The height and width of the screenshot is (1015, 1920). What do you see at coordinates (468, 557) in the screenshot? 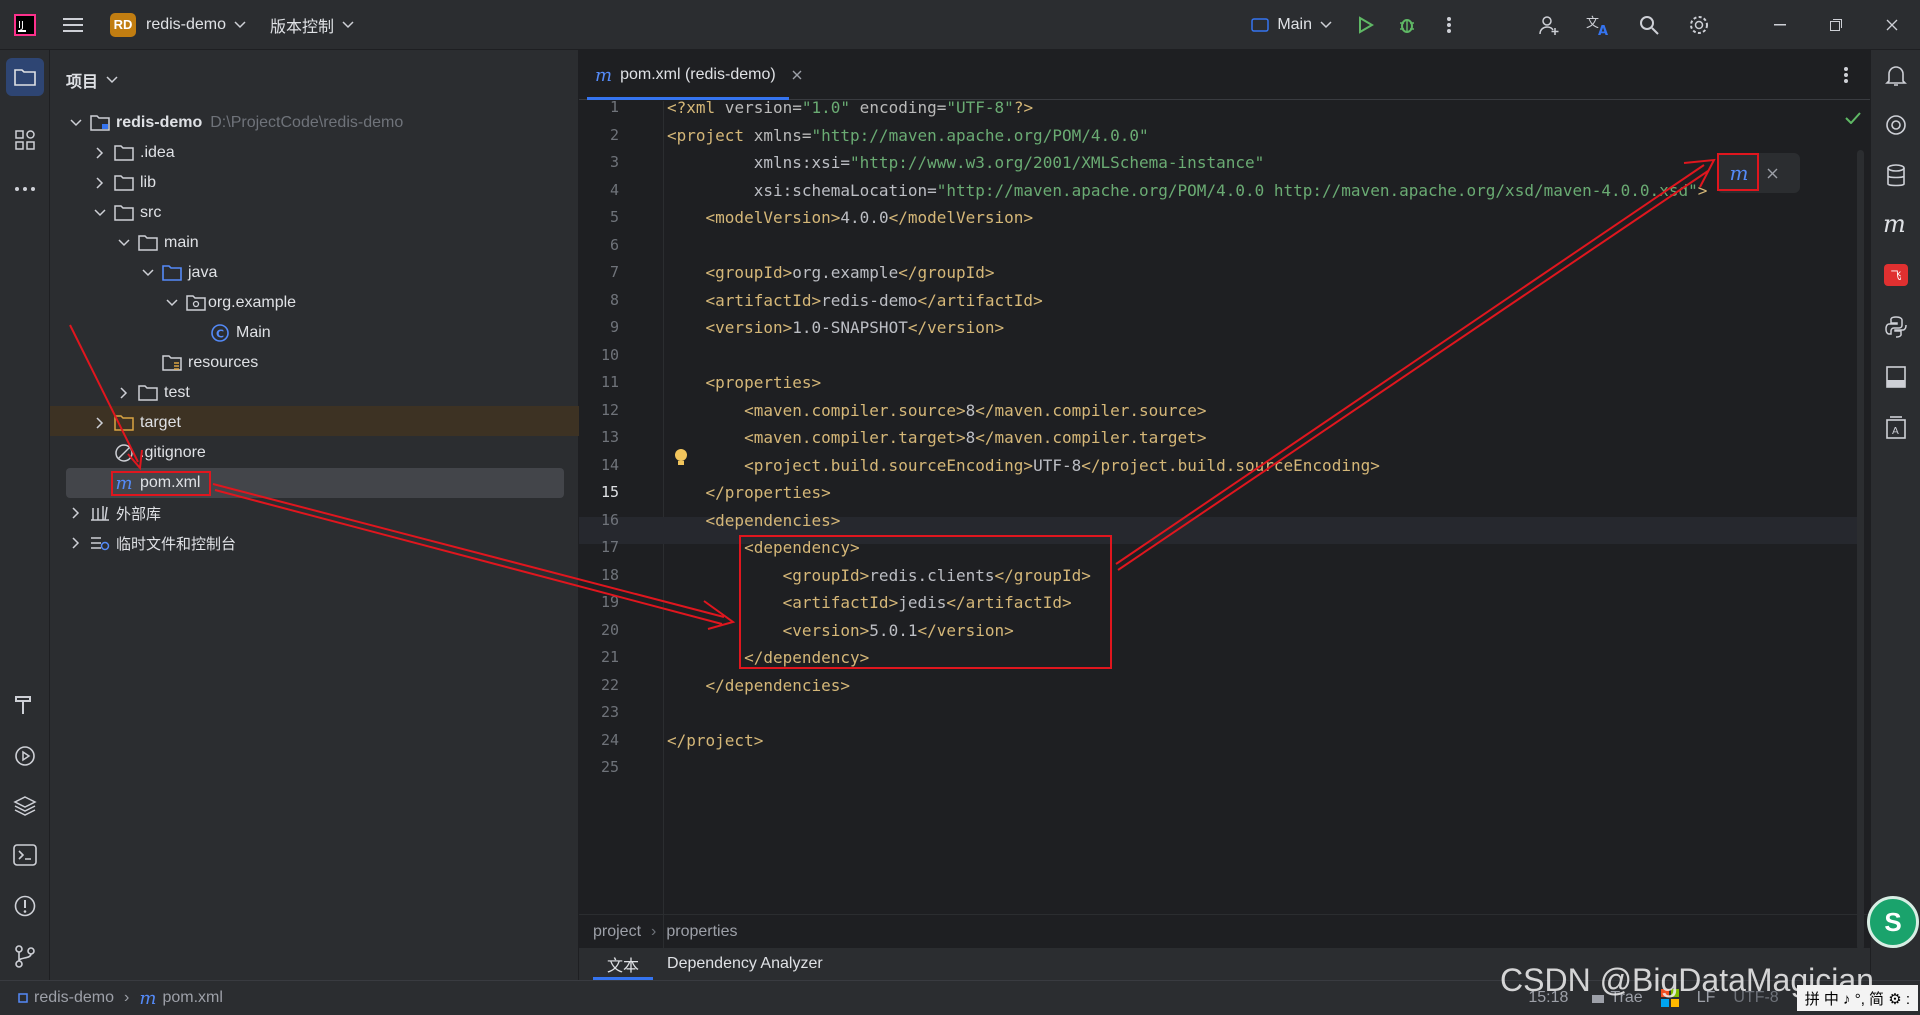
I see `arrow-to-dependency-b` at bounding box center [468, 557].